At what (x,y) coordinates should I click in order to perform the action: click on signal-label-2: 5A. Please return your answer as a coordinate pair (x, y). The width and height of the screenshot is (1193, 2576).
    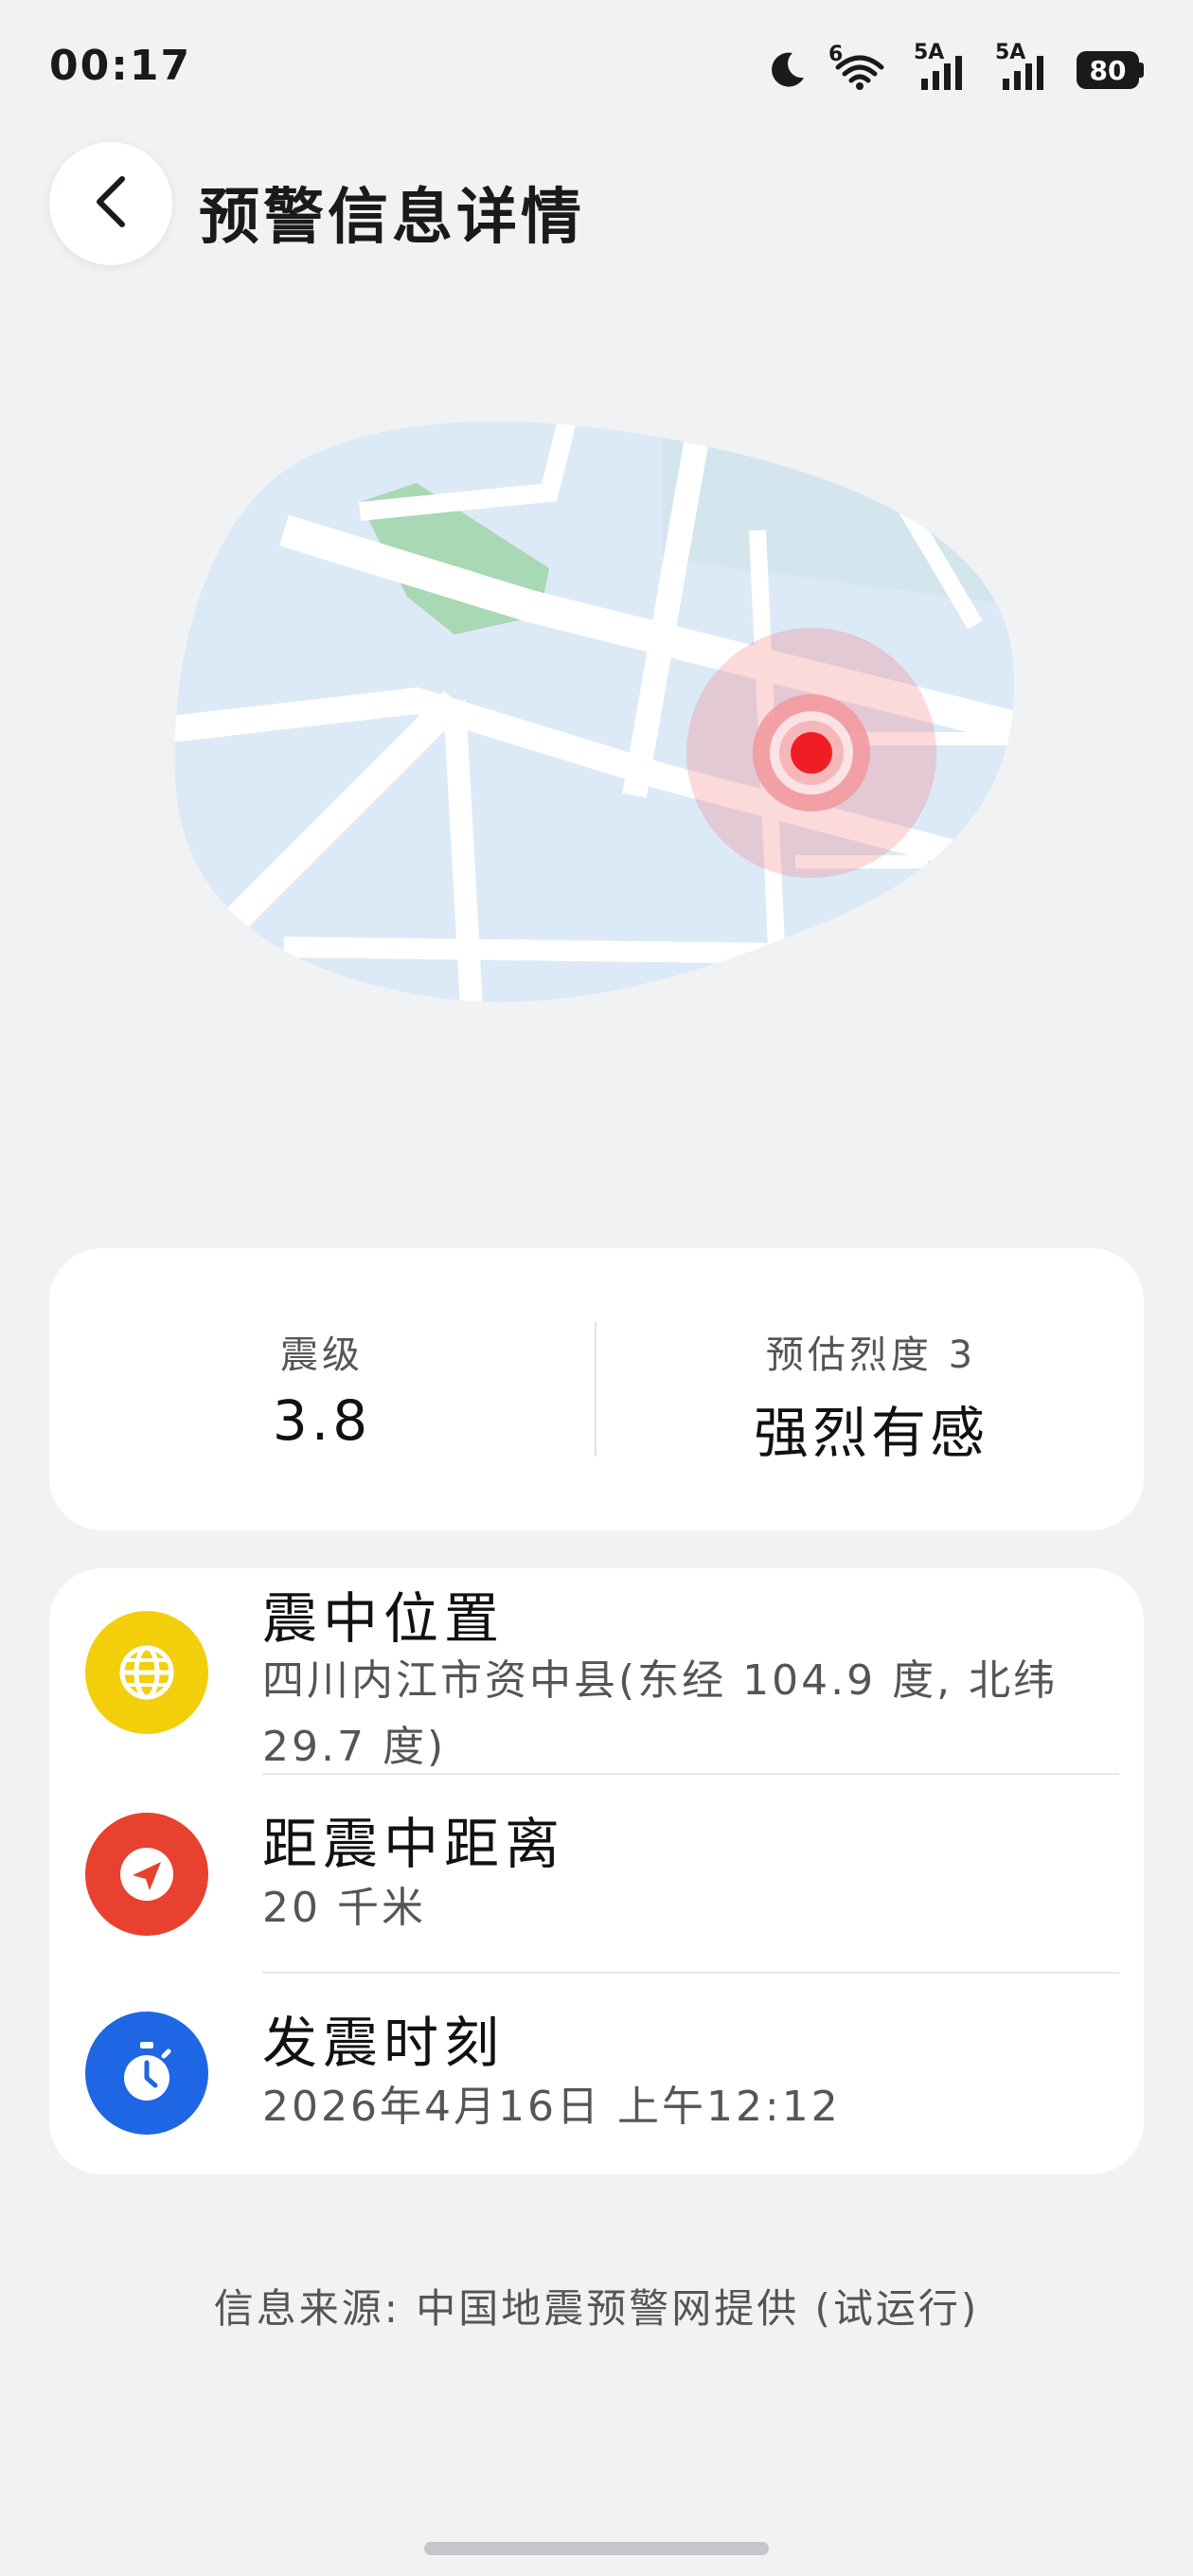
    Looking at the image, I should click on (1010, 52).